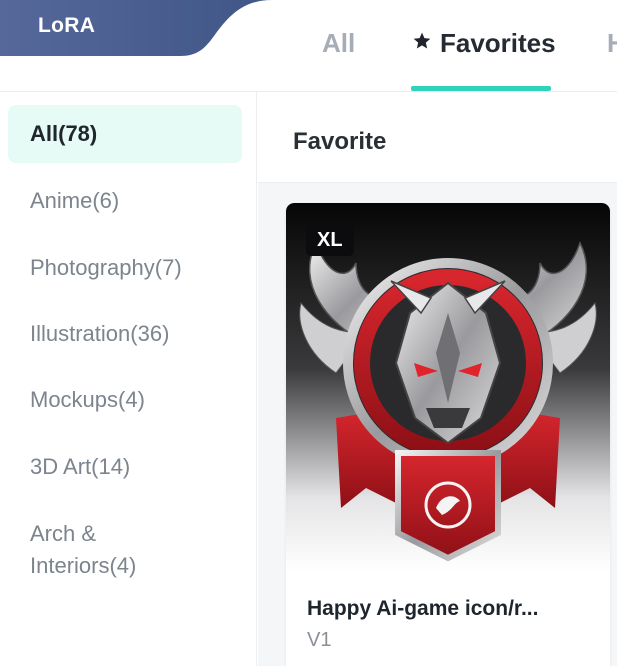  I want to click on brand-label-lora: LoRA, so click(66, 26).